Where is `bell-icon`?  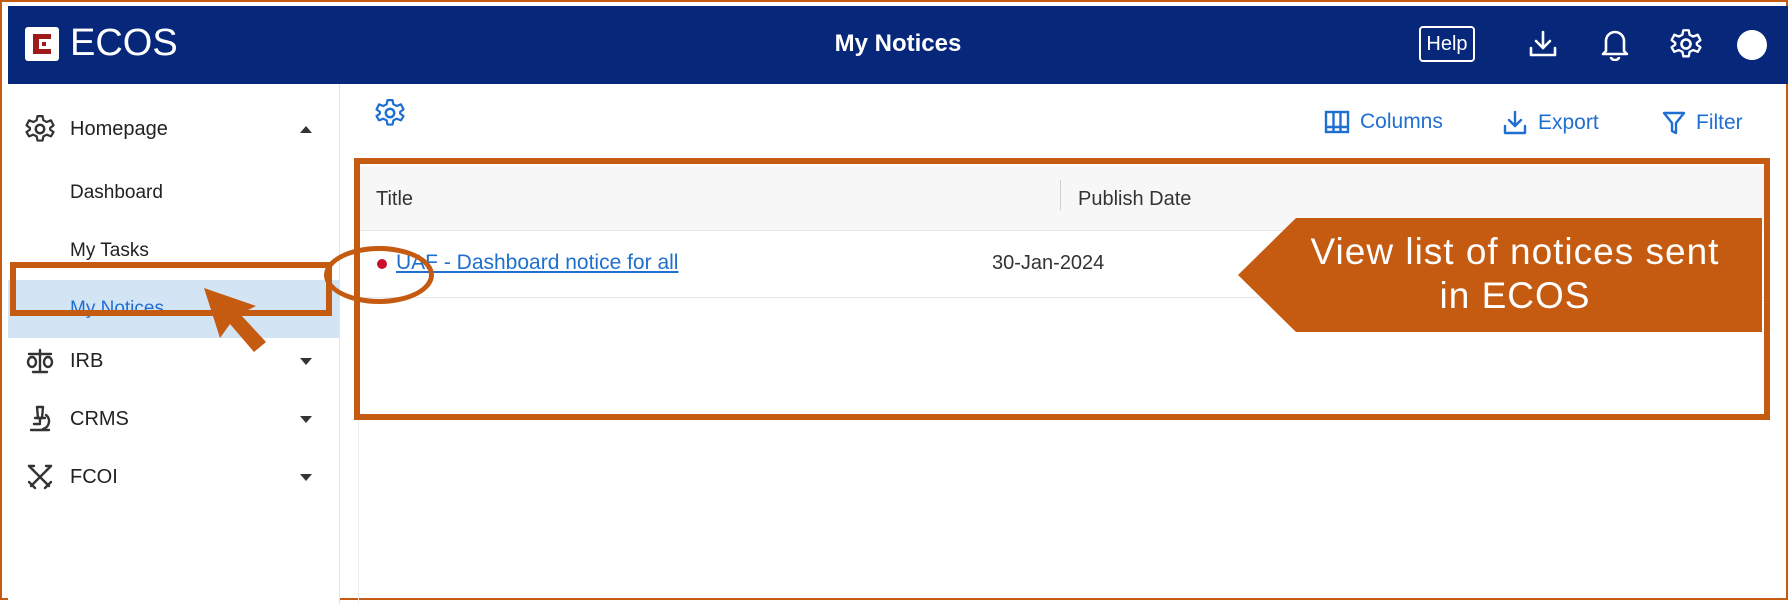 bell-icon is located at coordinates (1615, 44).